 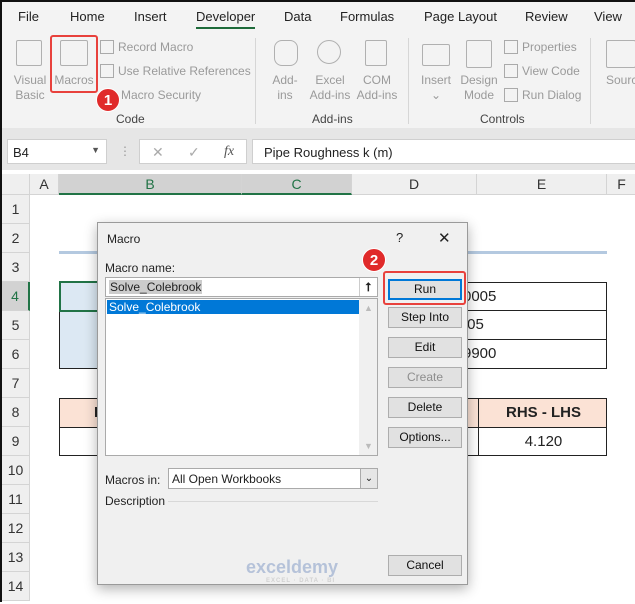 What do you see at coordinates (368, 377) in the screenshot?
I see `scrollbar: ▲ ▼` at bounding box center [368, 377].